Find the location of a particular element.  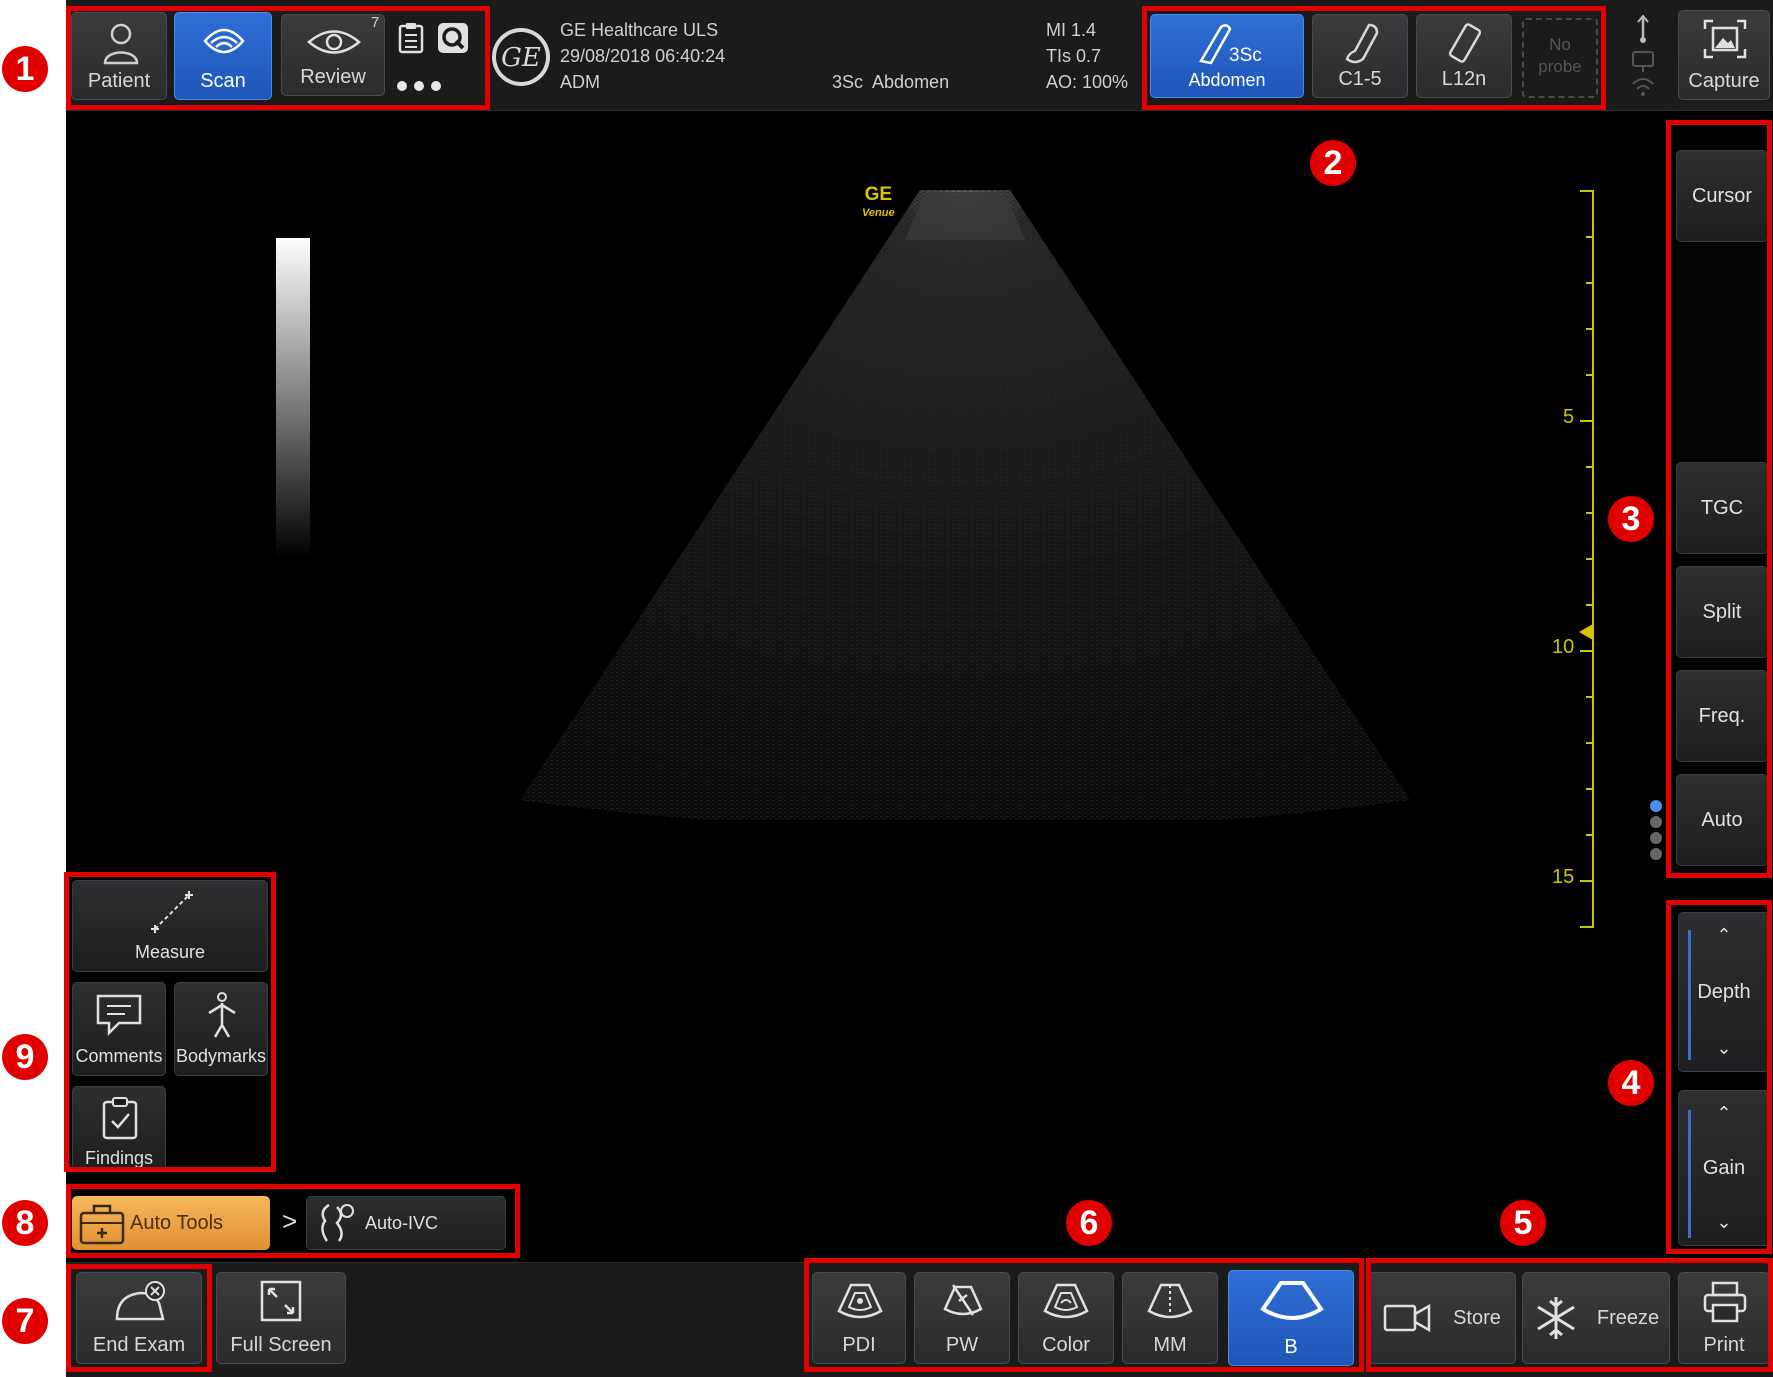

no-probe-line1: No is located at coordinates (1560, 44).